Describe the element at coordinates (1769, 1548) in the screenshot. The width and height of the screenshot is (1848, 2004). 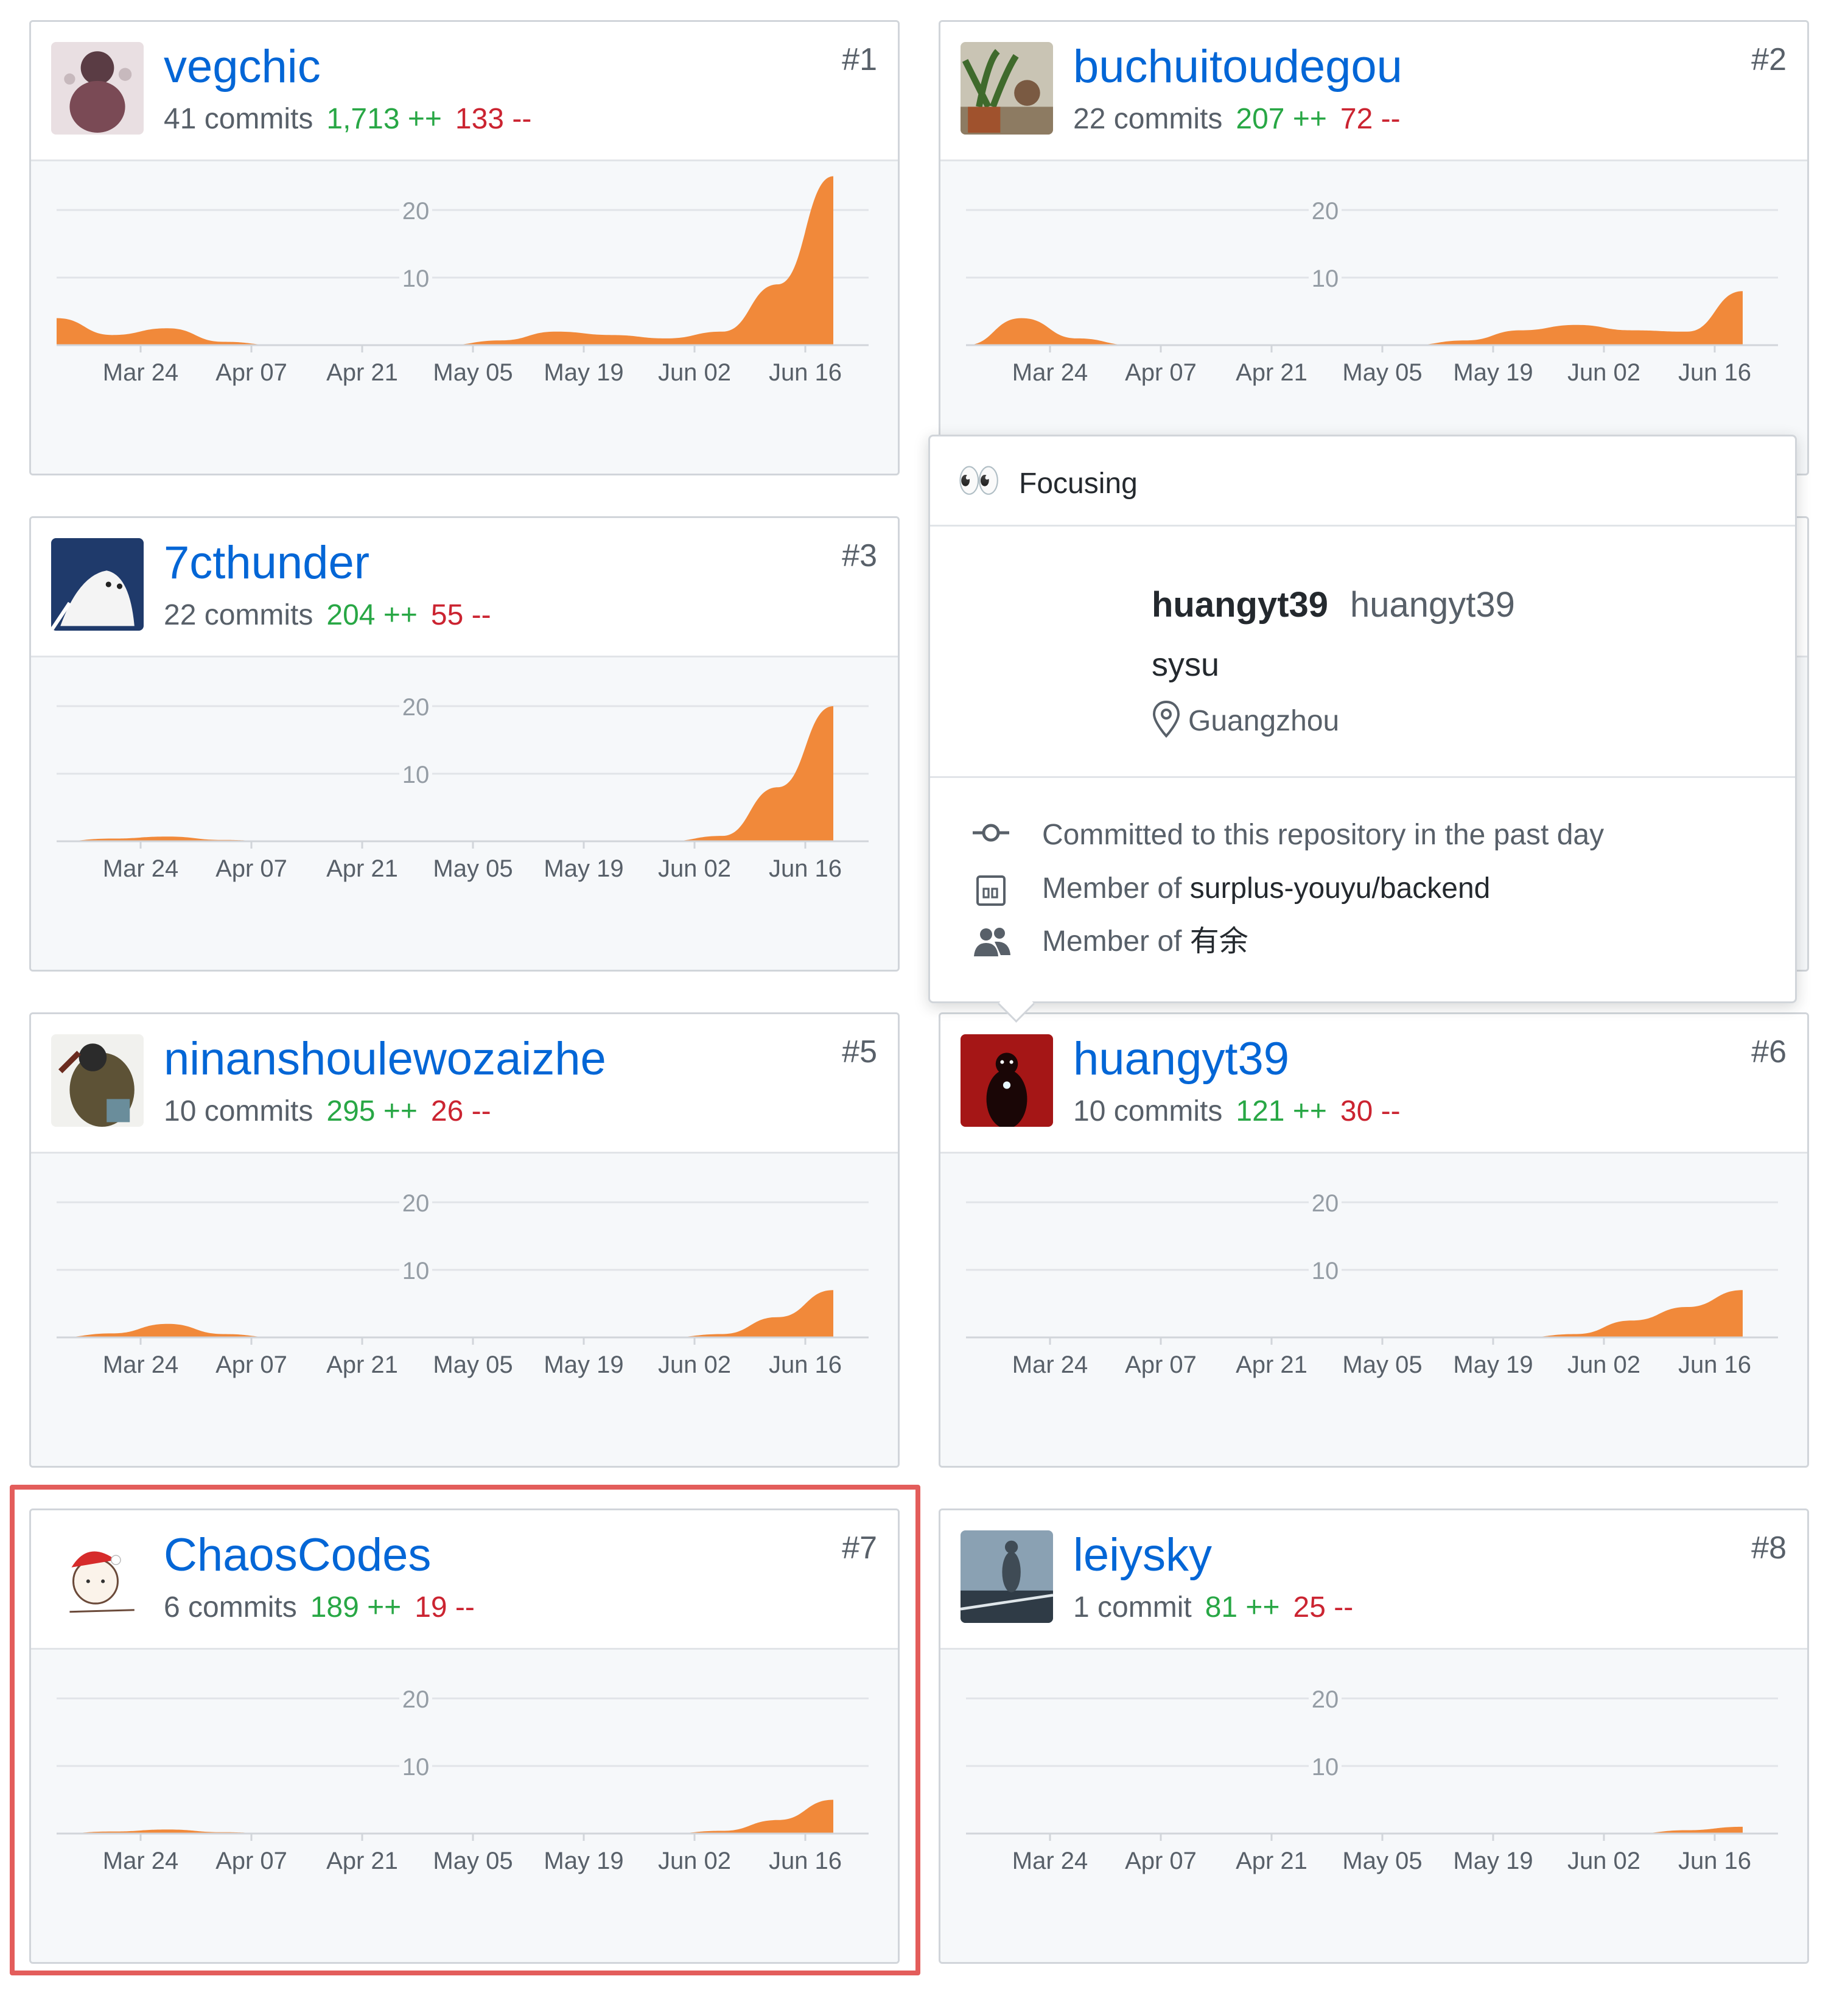
I see `contributor-rank: #8` at that location.